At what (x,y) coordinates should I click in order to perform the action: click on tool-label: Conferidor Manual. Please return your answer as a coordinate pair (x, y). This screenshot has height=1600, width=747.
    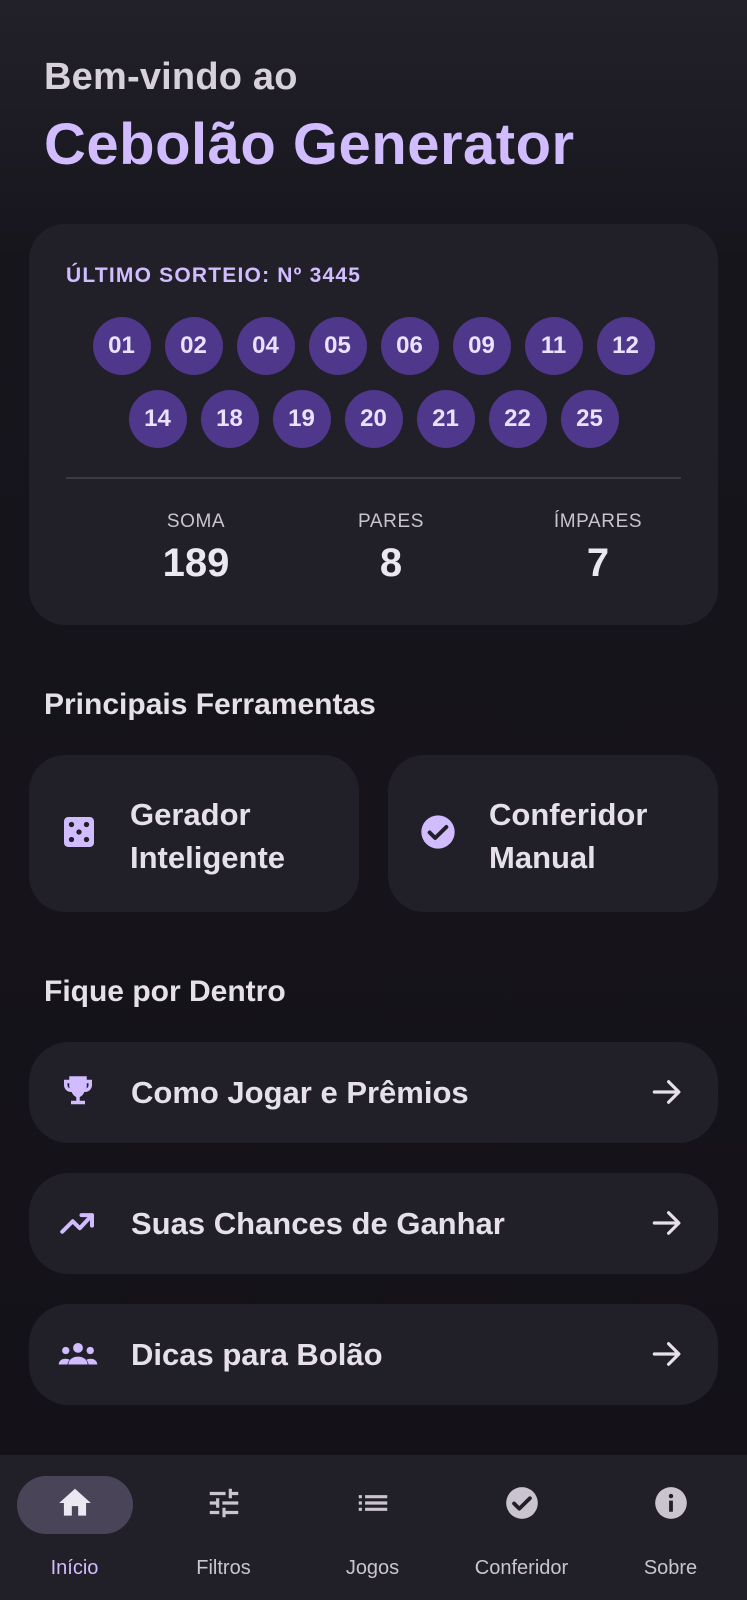
    Looking at the image, I should click on (568, 836).